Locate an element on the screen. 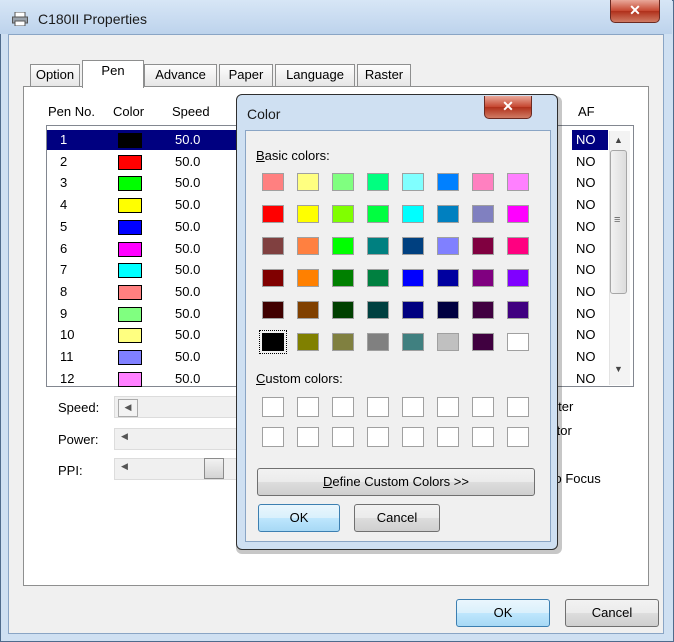  power-slider is located at coordinates (176, 439).